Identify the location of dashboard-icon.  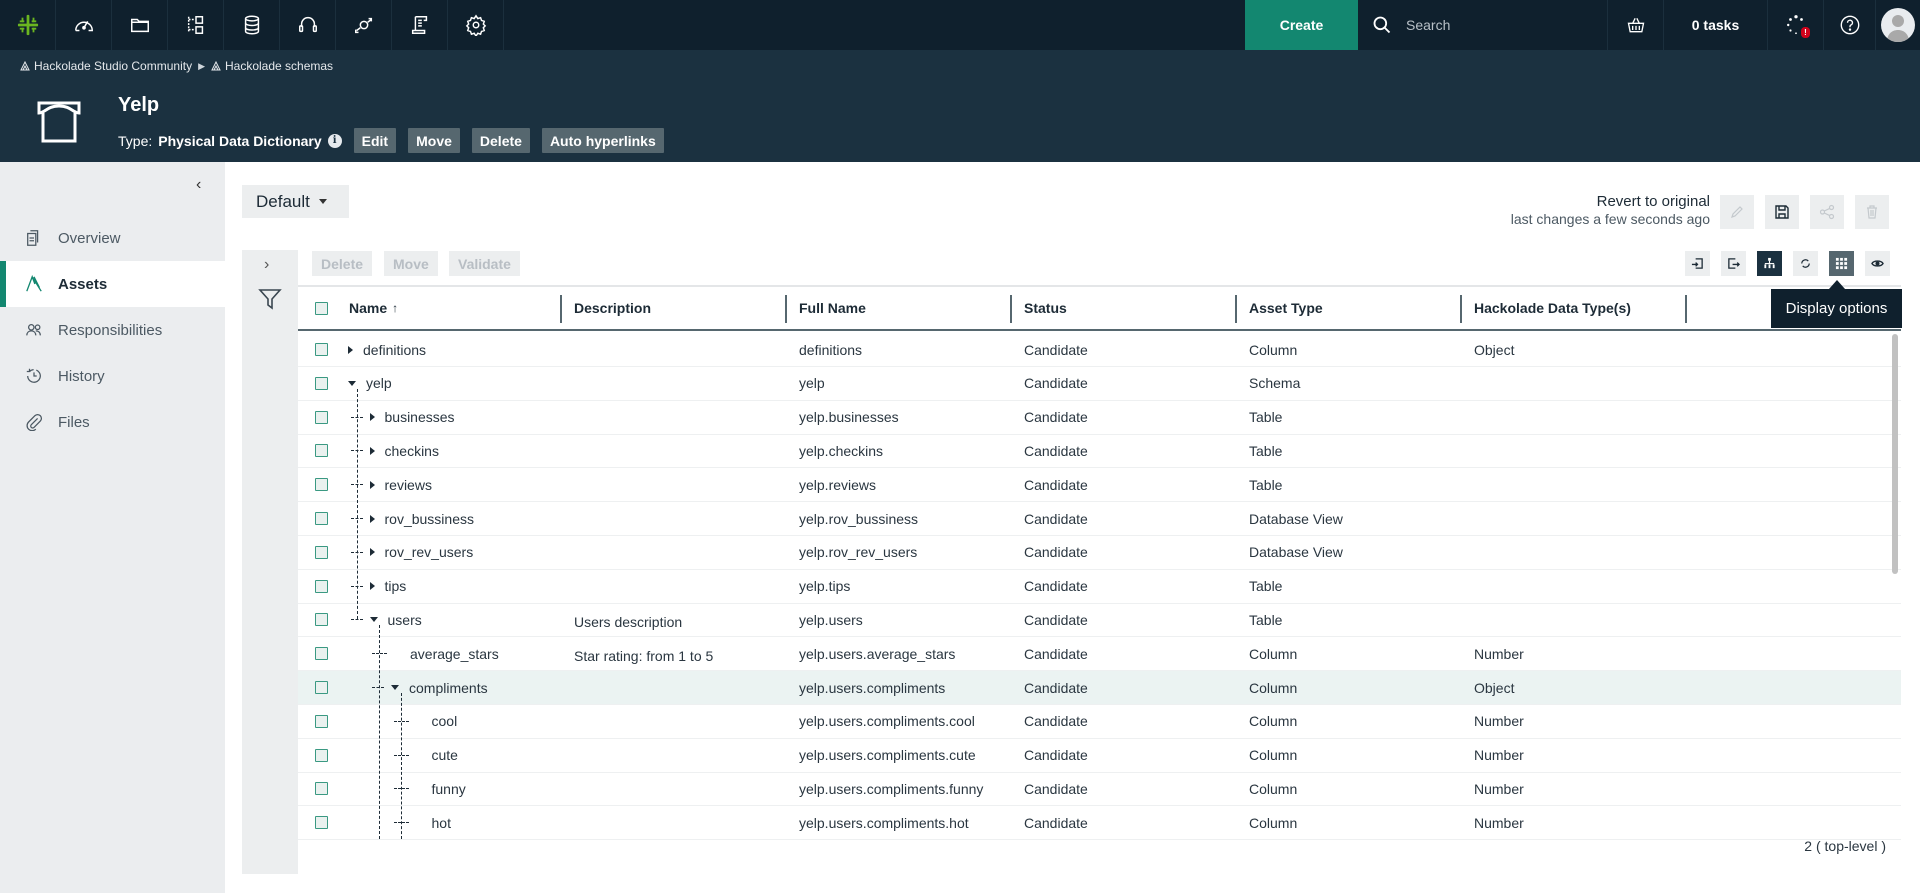
(84, 25).